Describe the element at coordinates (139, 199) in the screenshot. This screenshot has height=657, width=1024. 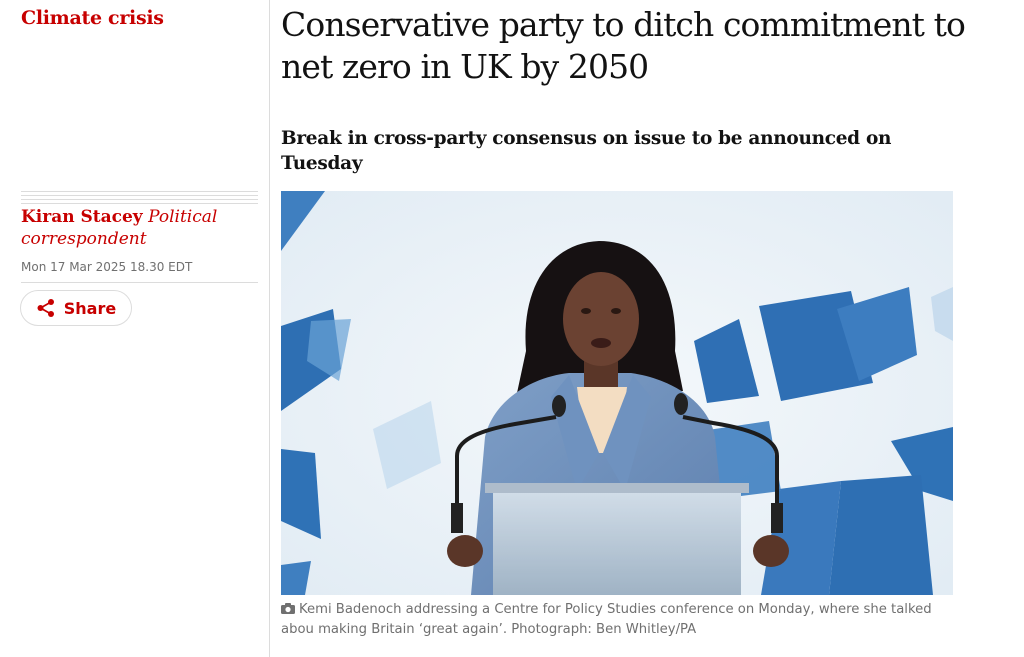
I see `byline-rules` at that location.